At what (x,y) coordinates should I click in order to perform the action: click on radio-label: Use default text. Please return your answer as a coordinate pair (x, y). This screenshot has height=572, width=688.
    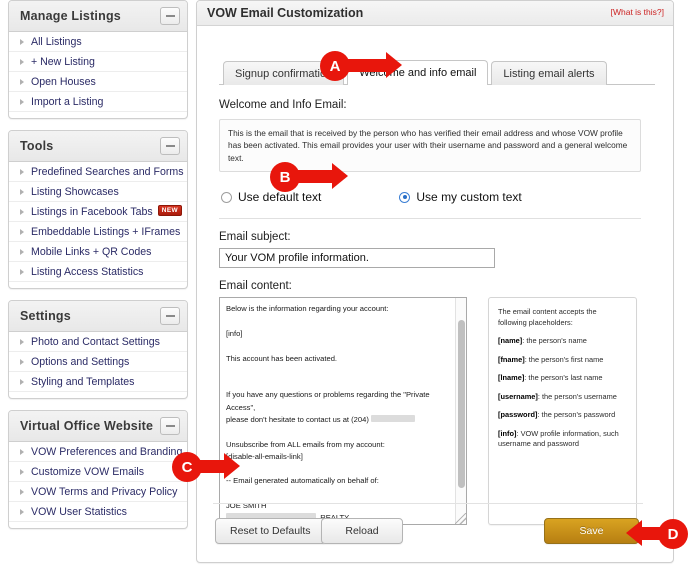
    Looking at the image, I should click on (280, 197).